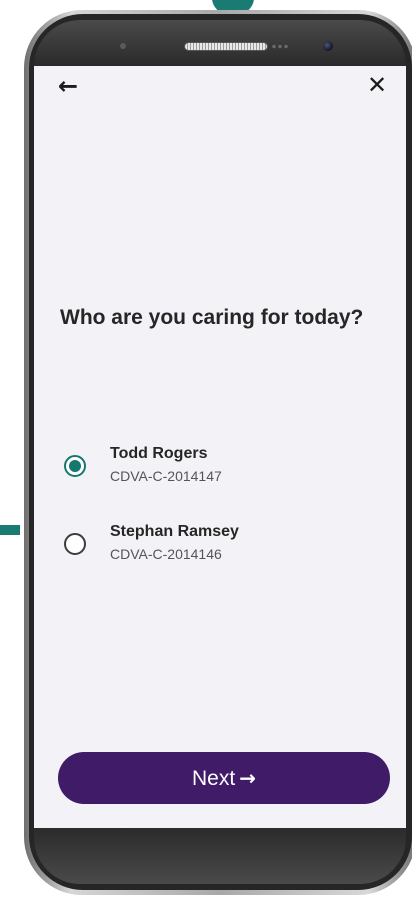  Describe the element at coordinates (166, 476) in the screenshot. I see `option-id: CDVA-C-2014147` at that location.